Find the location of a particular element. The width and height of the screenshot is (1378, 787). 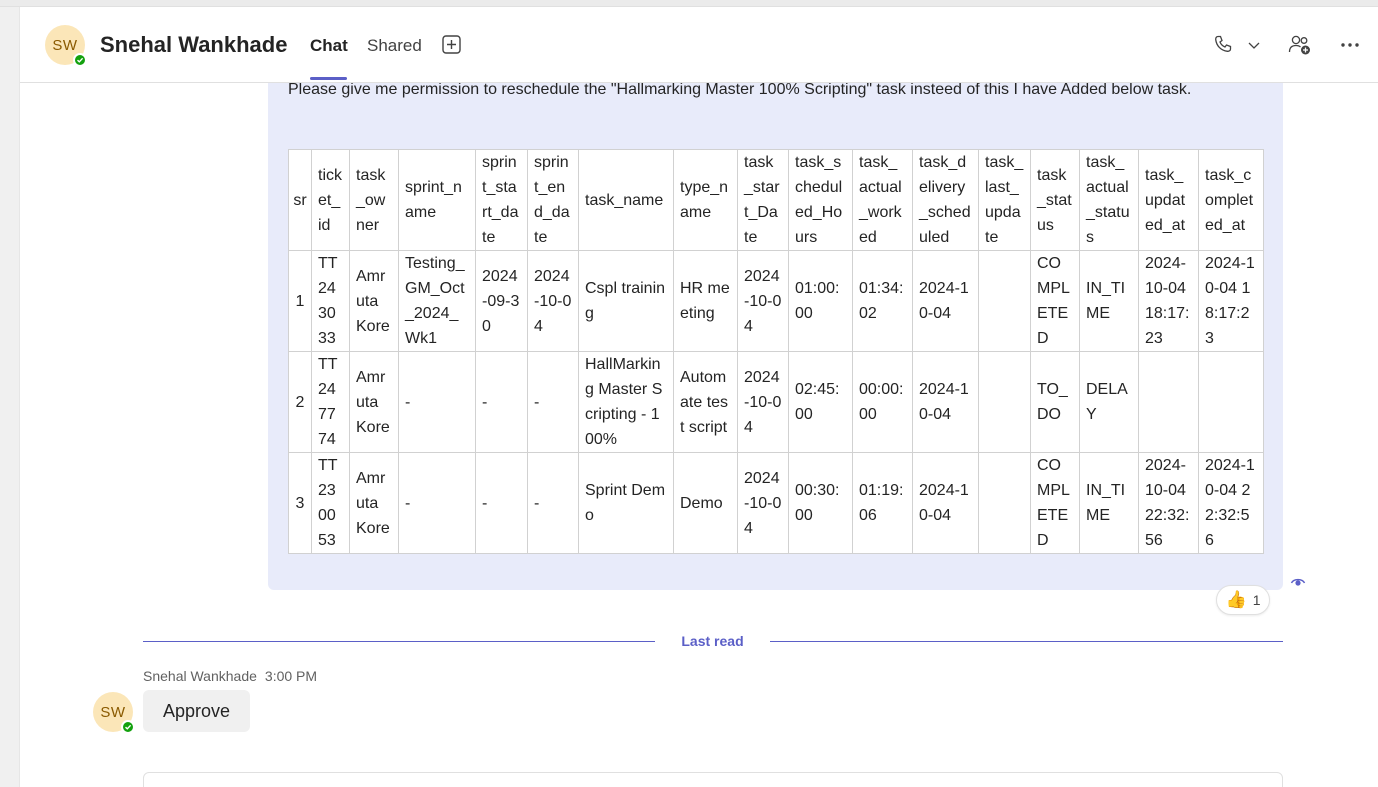

phone-icon is located at coordinates (1223, 44).